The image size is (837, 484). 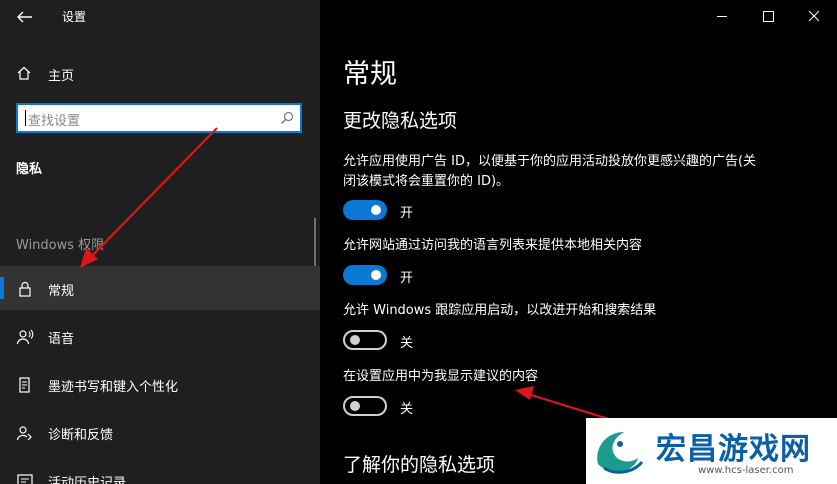 What do you see at coordinates (365, 340) in the screenshot?
I see `app-launch-tracking-toggle` at bounding box center [365, 340].